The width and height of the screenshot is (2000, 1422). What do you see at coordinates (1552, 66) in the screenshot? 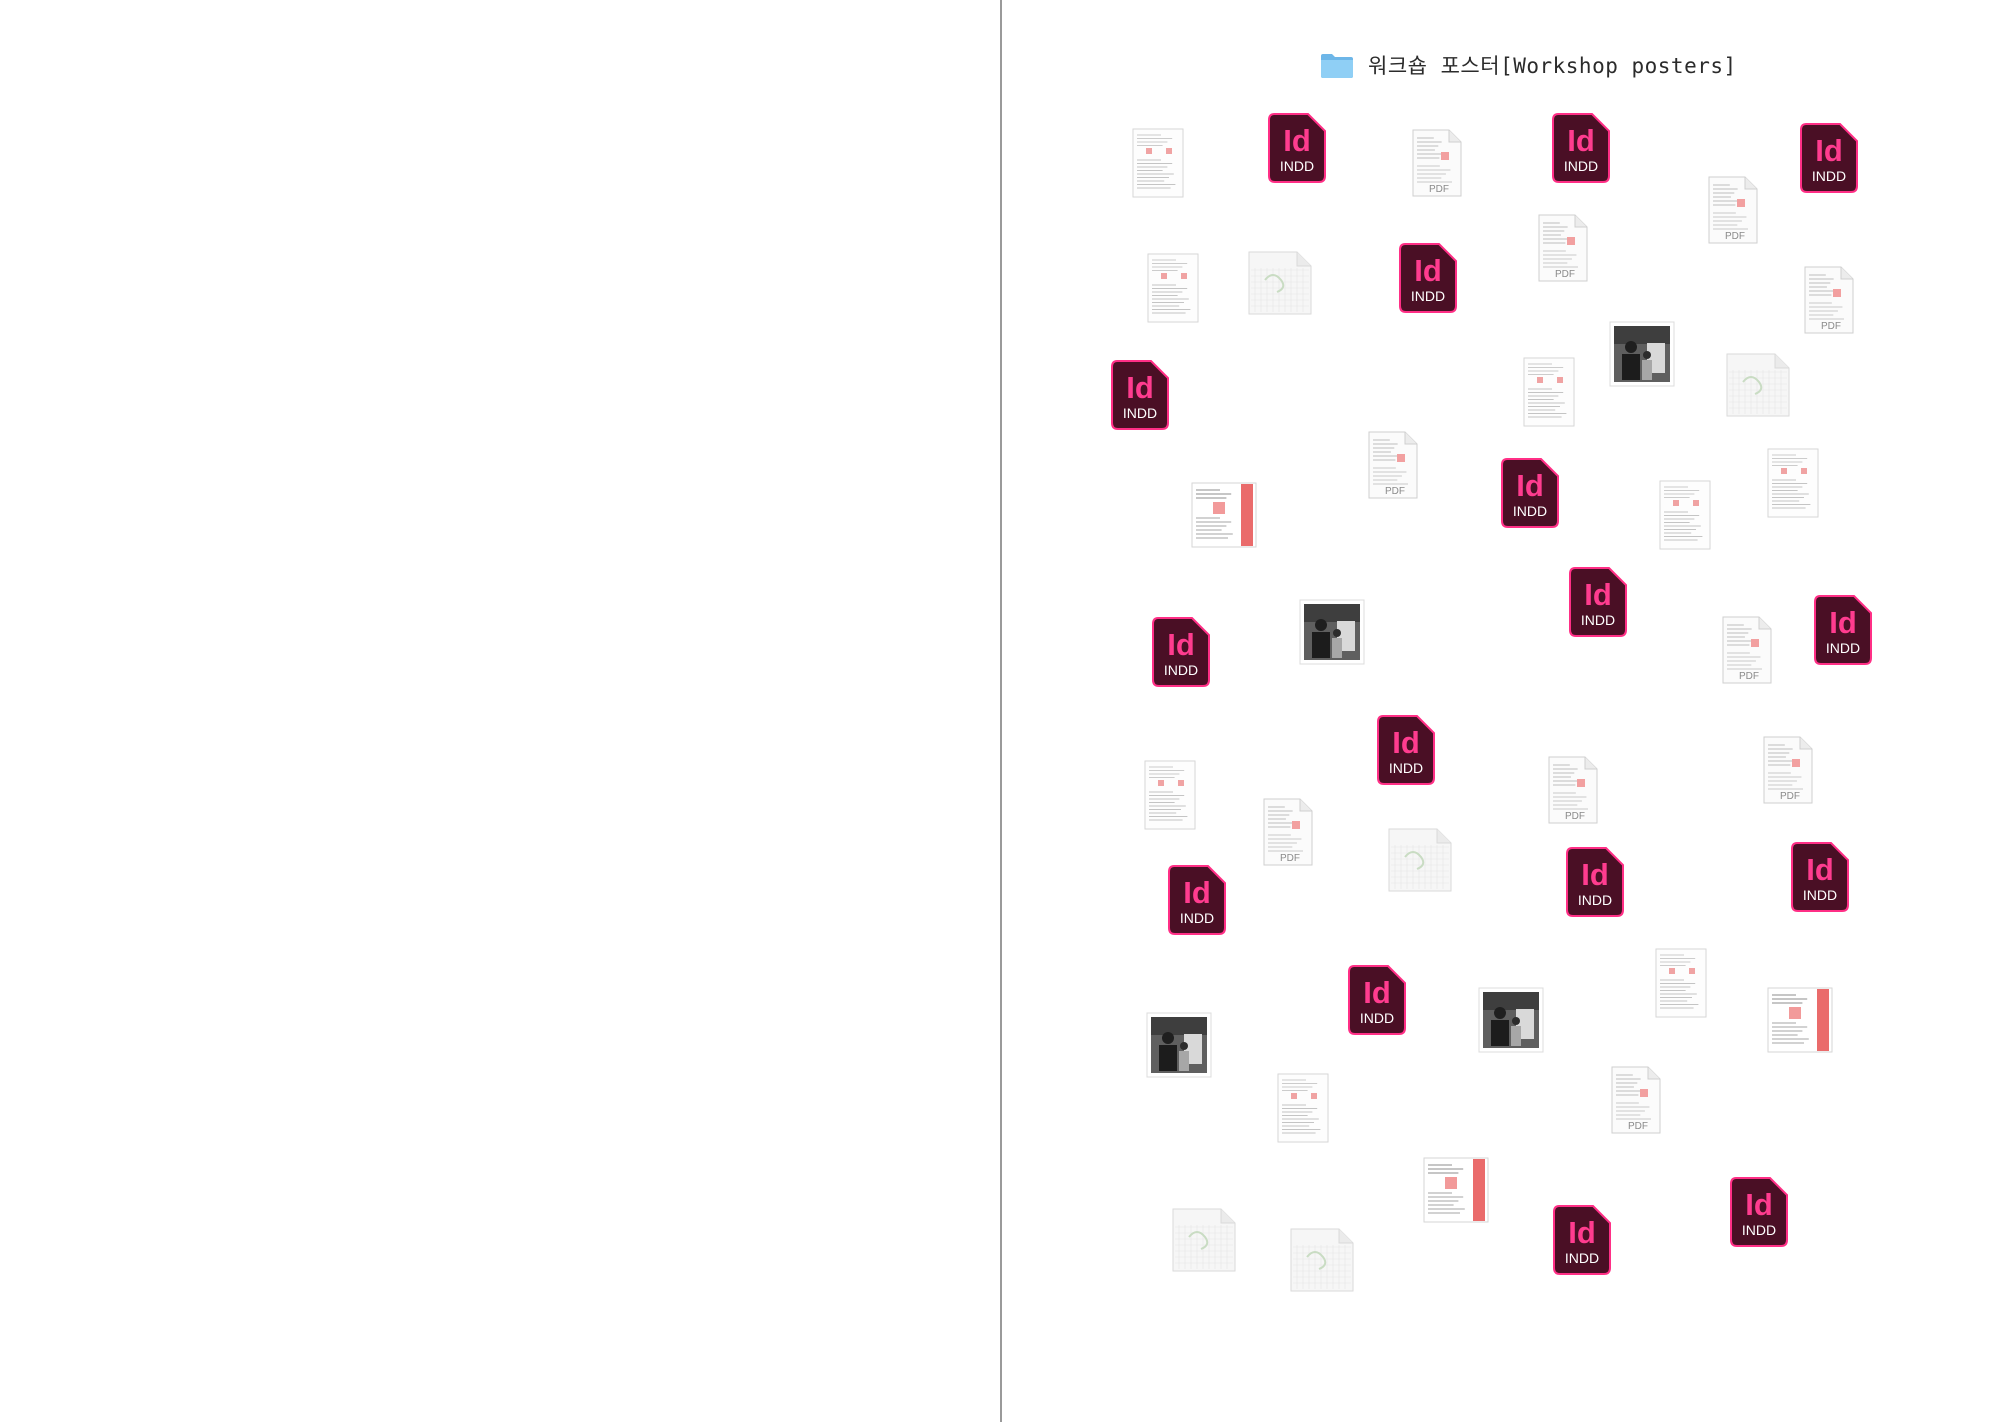
I see `folder-title: 워크숍 포스터[Workshop posters]` at bounding box center [1552, 66].